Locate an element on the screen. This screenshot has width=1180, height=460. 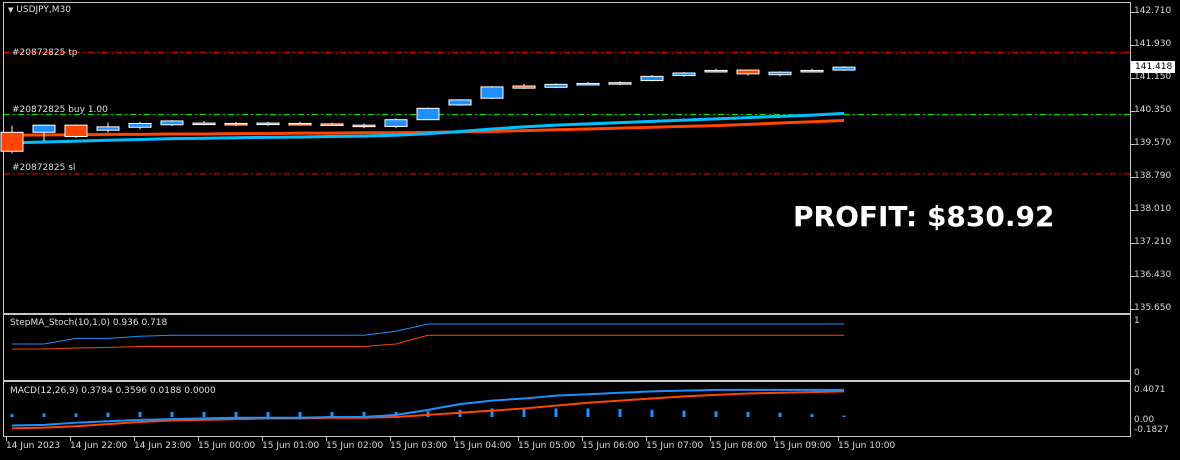
dropdown-triangle-icon: ▼ is located at coordinates (10, 10).